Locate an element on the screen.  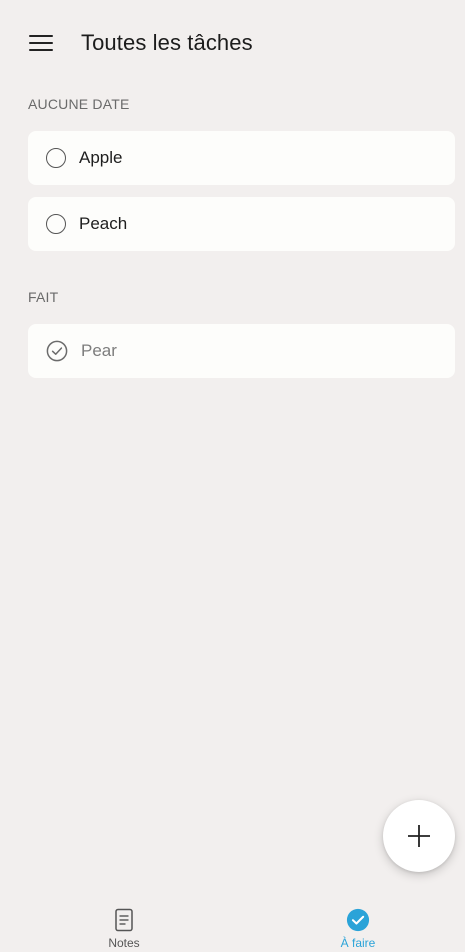
nav-label-notes: Notes is located at coordinates (124, 943).